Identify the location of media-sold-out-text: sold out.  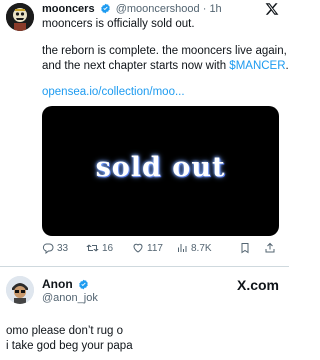
(160, 167).